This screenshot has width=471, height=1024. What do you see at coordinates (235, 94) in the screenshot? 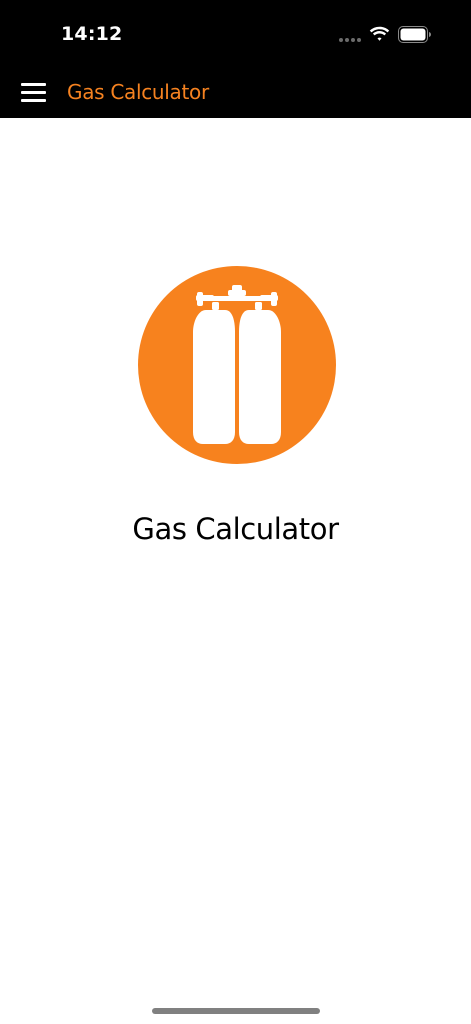
I see `app-bar: Gas Calculator` at bounding box center [235, 94].